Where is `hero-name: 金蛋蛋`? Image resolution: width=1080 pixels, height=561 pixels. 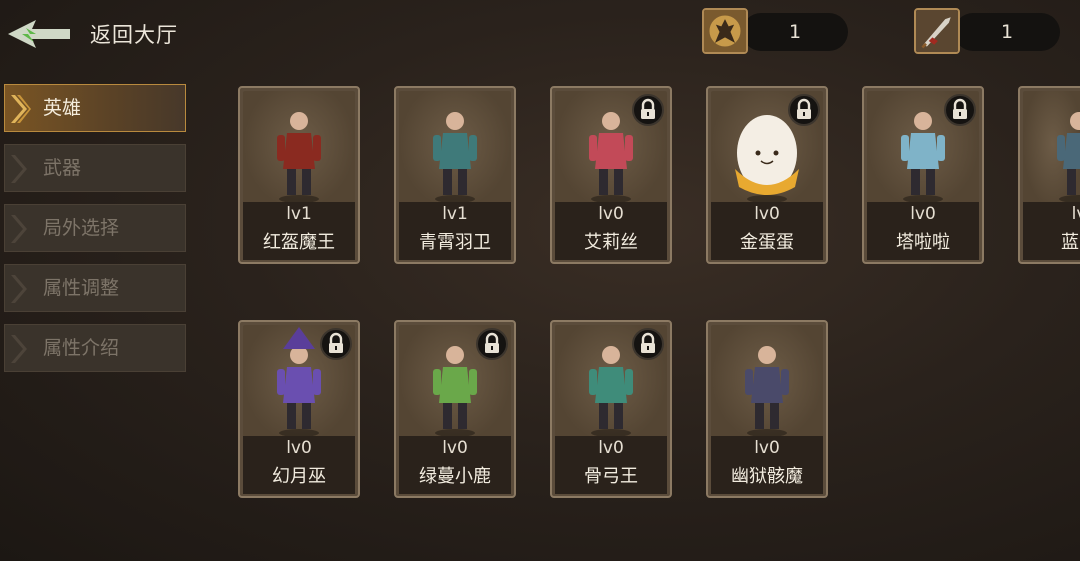
hero-name: 金蛋蛋 is located at coordinates (767, 242).